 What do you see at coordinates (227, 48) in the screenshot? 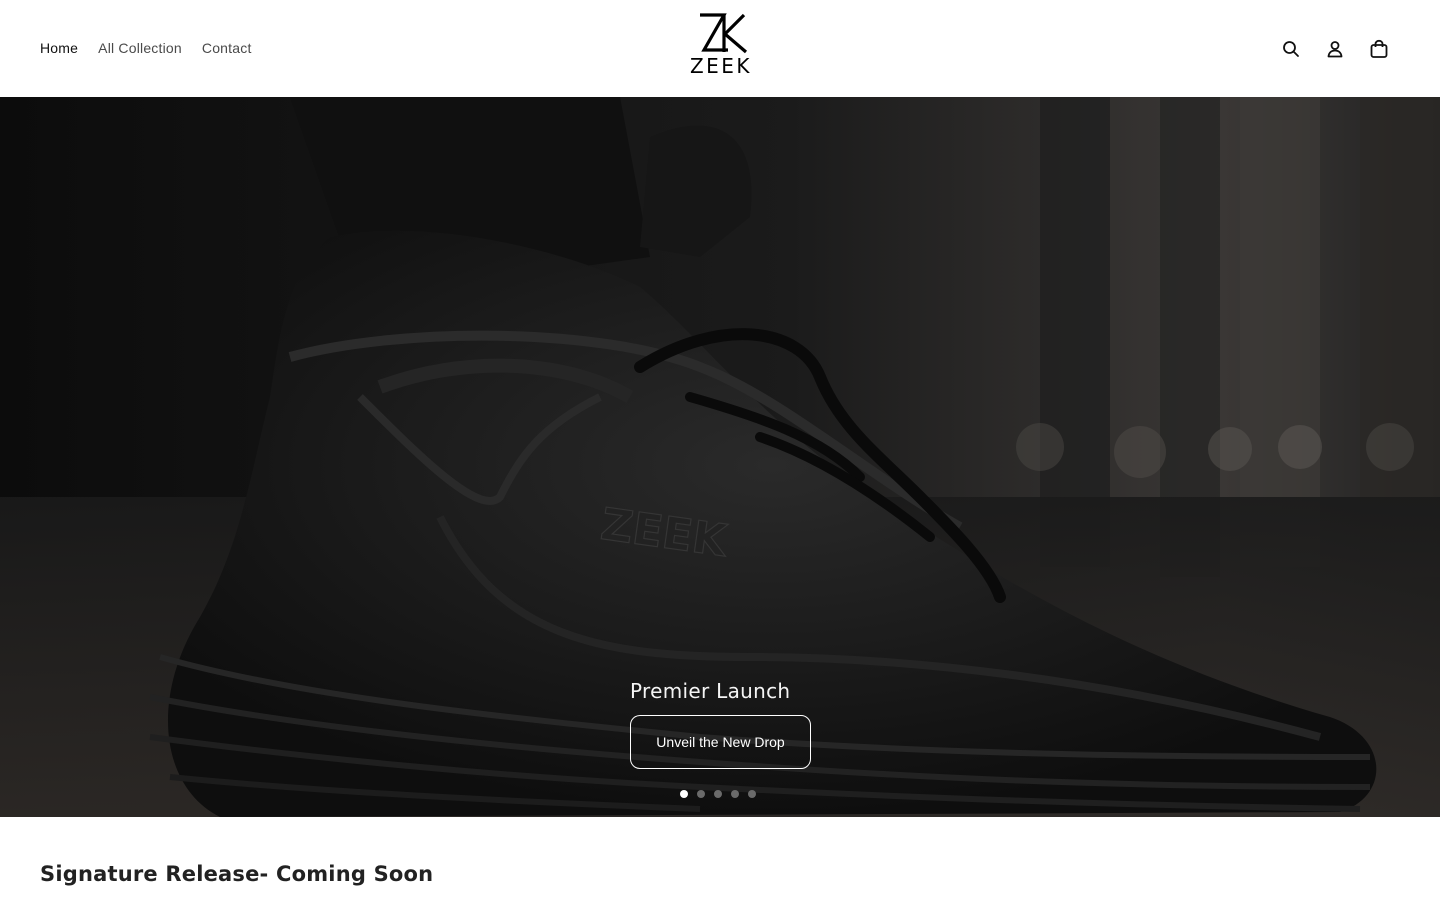
I see `nav-contact: Contact` at bounding box center [227, 48].